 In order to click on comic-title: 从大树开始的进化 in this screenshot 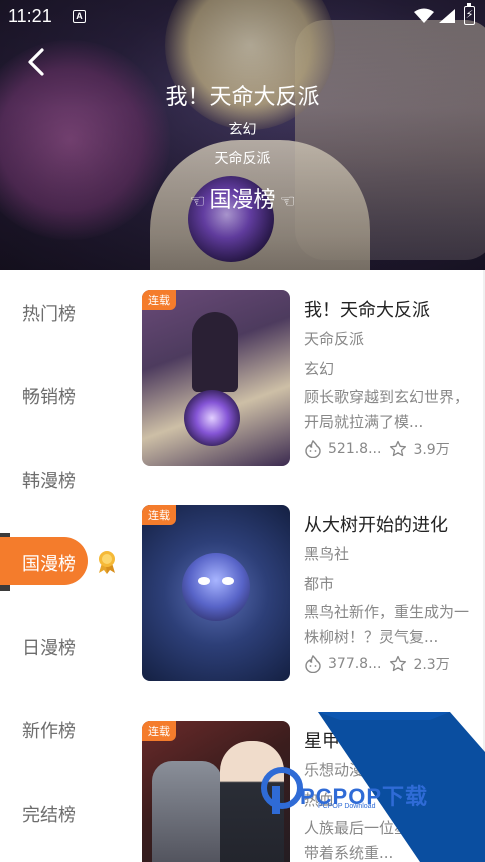, I will do `click(376, 524)`.